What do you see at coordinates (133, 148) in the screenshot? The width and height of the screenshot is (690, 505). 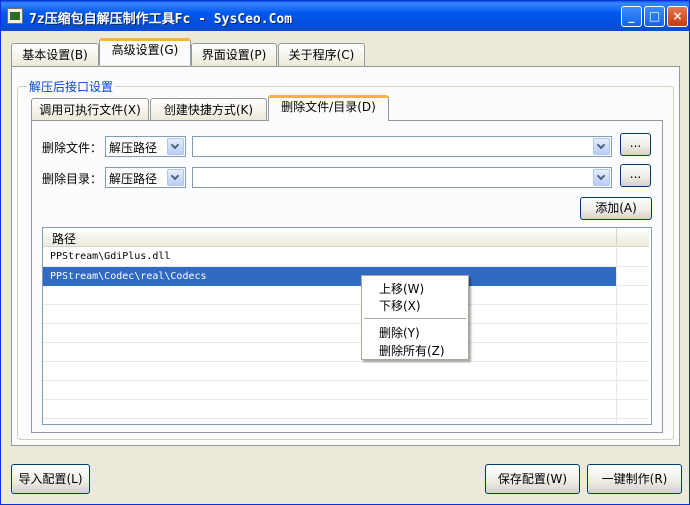 I see `delete-file-path-type-value: 解压路径` at bounding box center [133, 148].